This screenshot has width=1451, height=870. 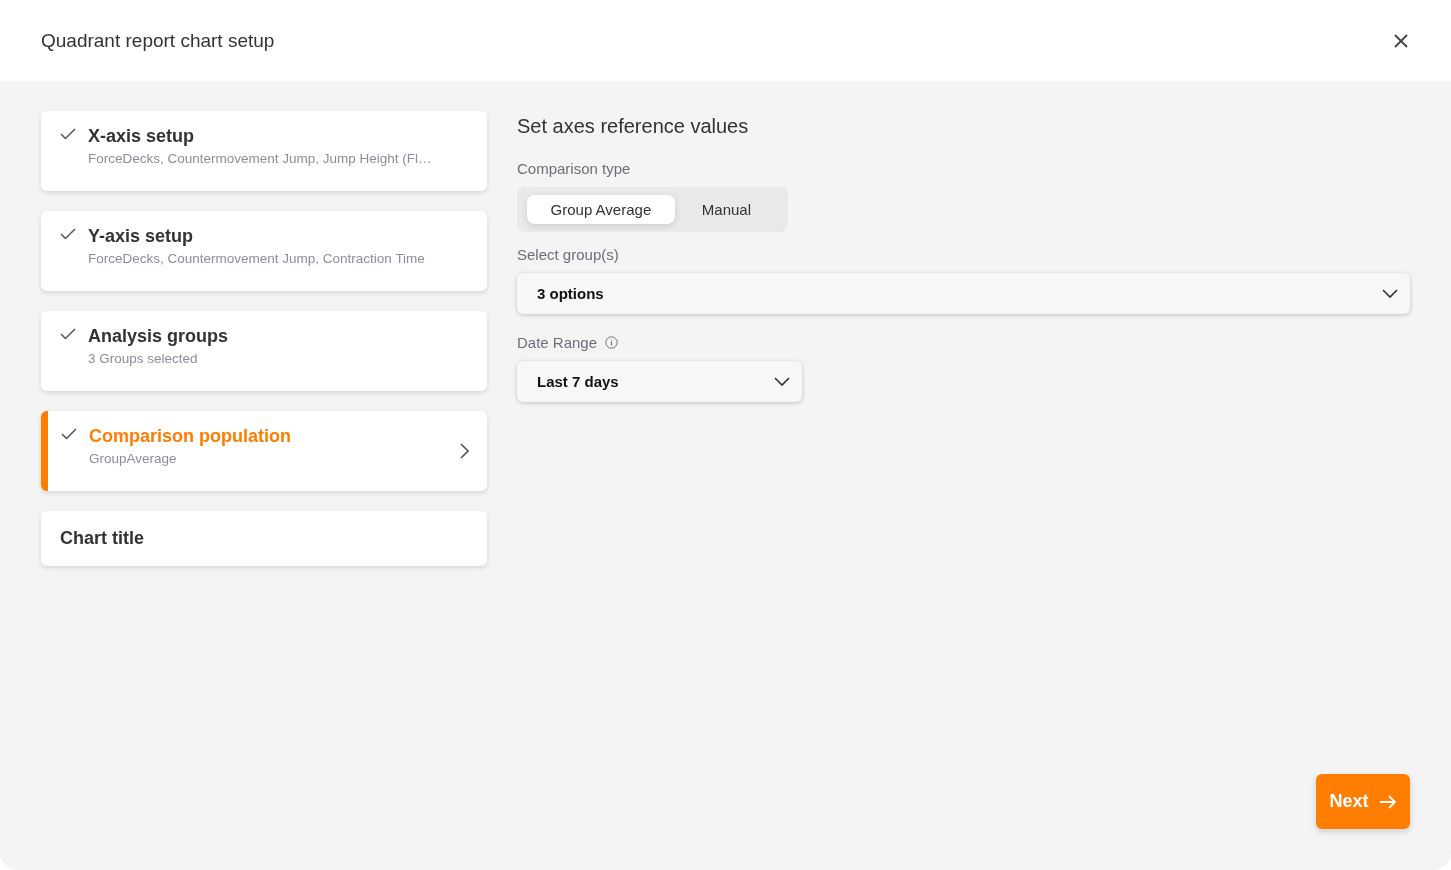 What do you see at coordinates (612, 342) in the screenshot?
I see `info-icon` at bounding box center [612, 342].